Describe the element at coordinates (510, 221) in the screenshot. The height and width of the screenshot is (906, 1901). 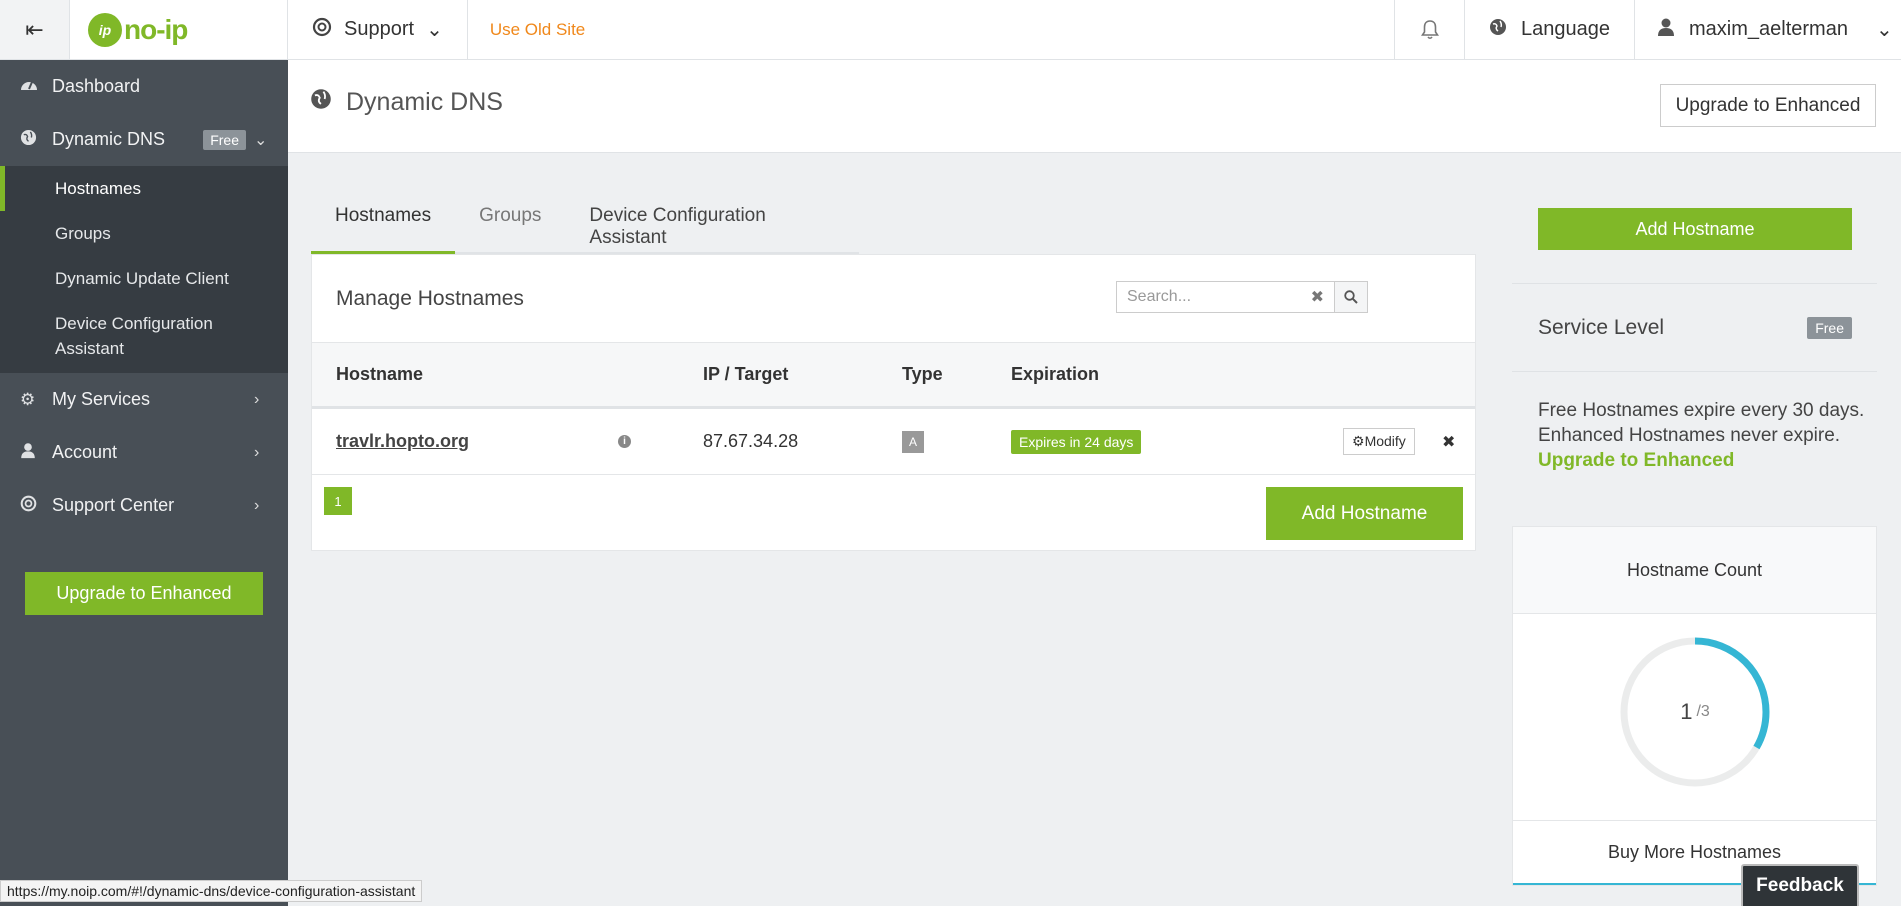
I see `tab-groups: Groups` at that location.